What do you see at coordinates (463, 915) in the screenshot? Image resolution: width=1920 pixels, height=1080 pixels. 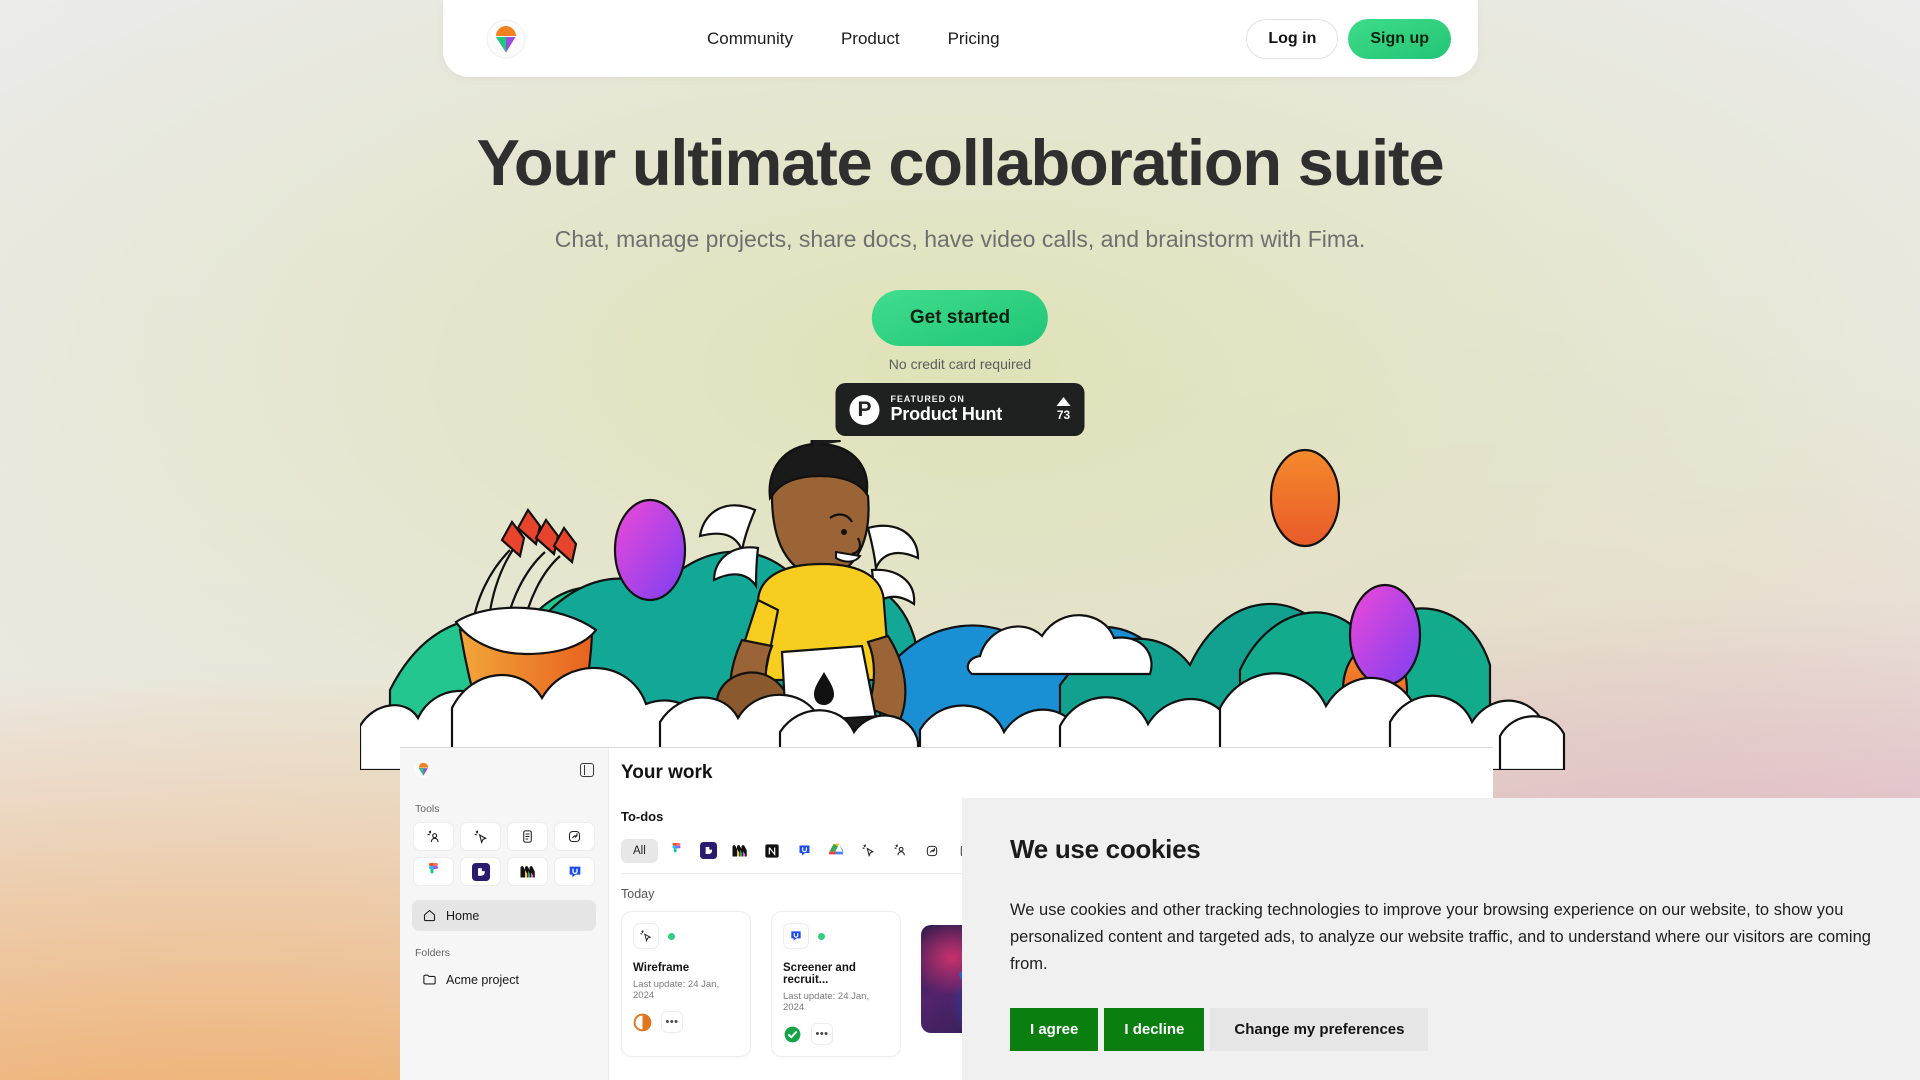 I see `sidebar-item-home-label: Home` at bounding box center [463, 915].